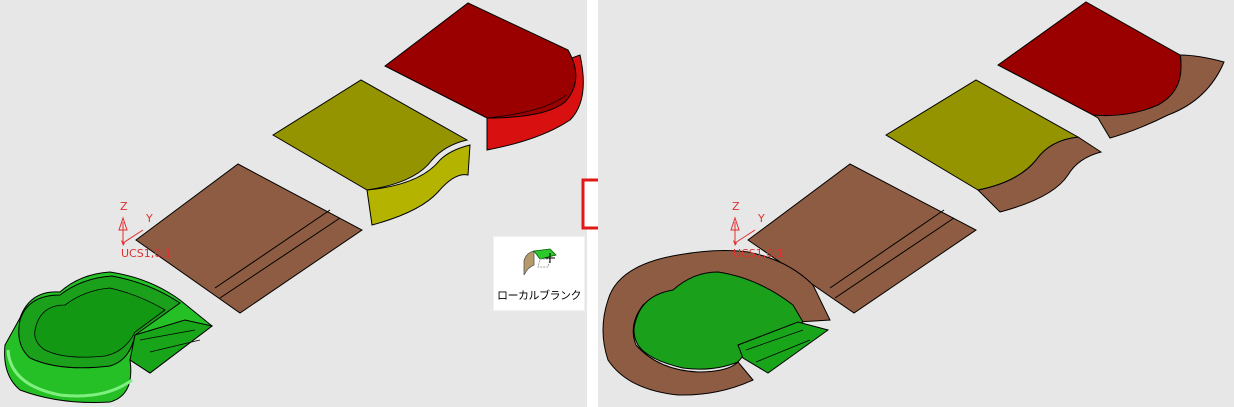 The image size is (1234, 407). What do you see at coordinates (540, 262) in the screenshot?
I see `local-blank-icon` at bounding box center [540, 262].